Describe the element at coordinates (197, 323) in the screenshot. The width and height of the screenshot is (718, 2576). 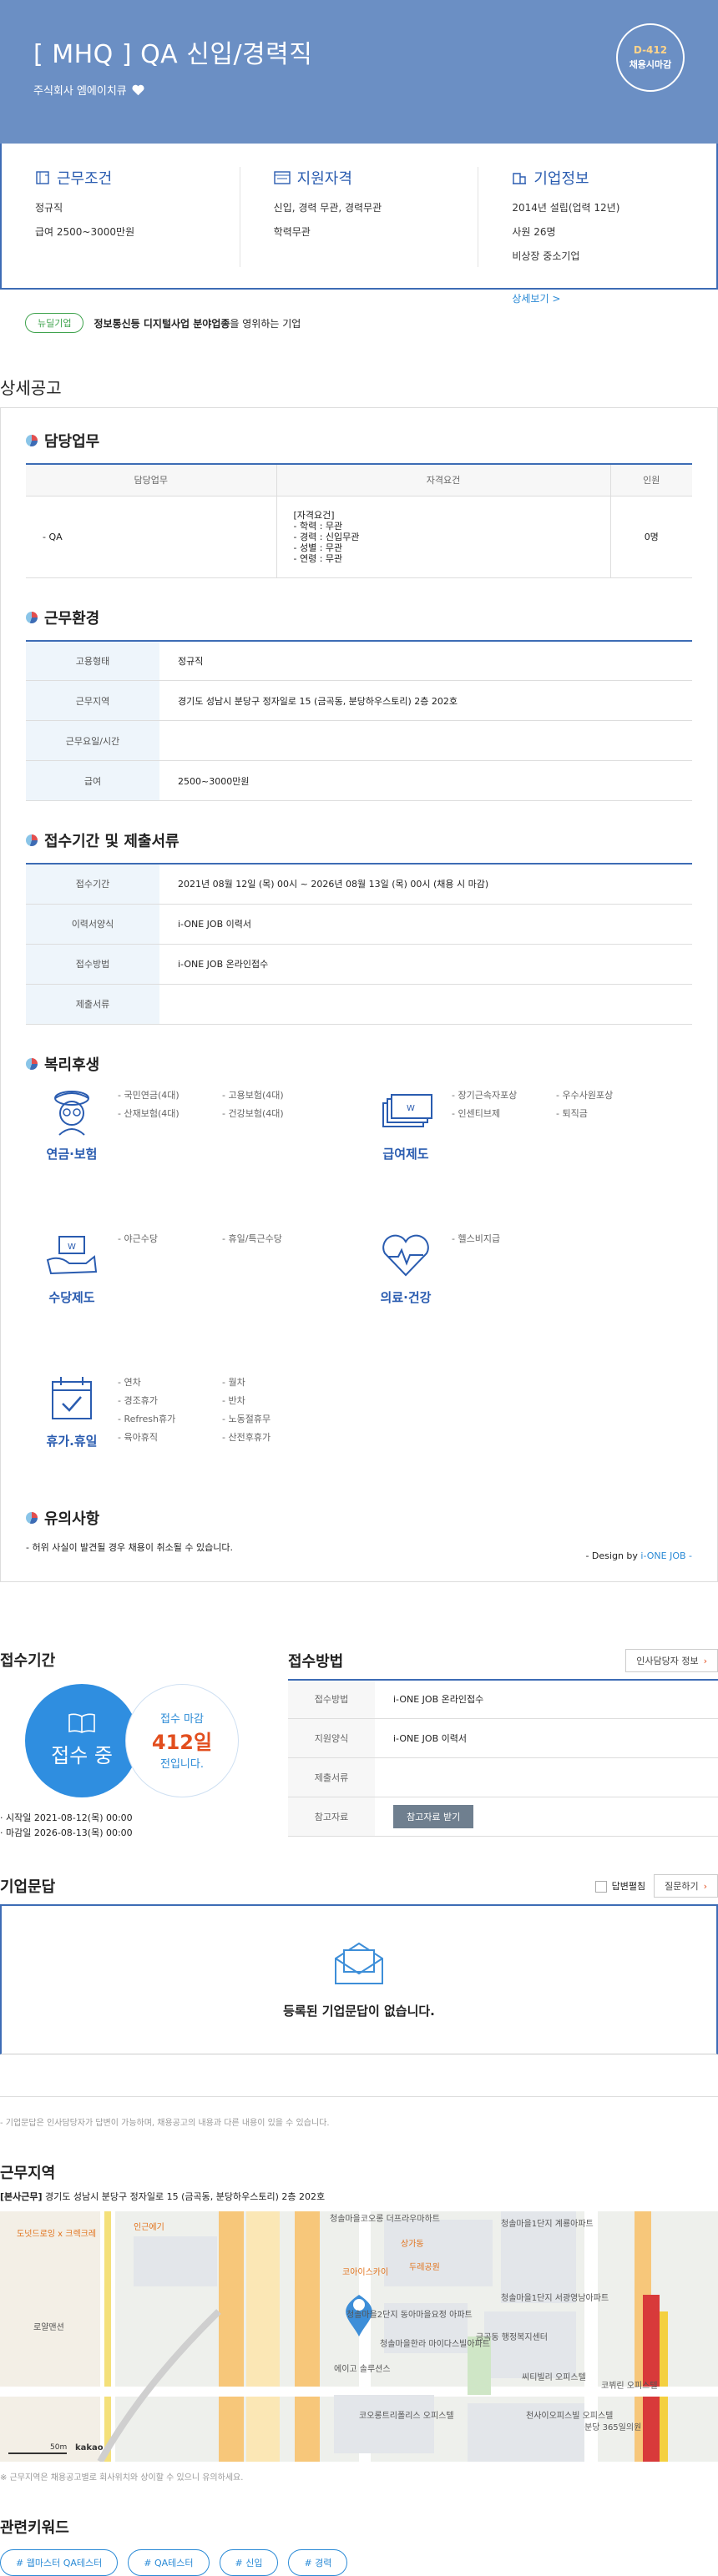
I see `badge-text: 정보통신등 디지털사업 분야업종을 영위하는 기업` at that location.